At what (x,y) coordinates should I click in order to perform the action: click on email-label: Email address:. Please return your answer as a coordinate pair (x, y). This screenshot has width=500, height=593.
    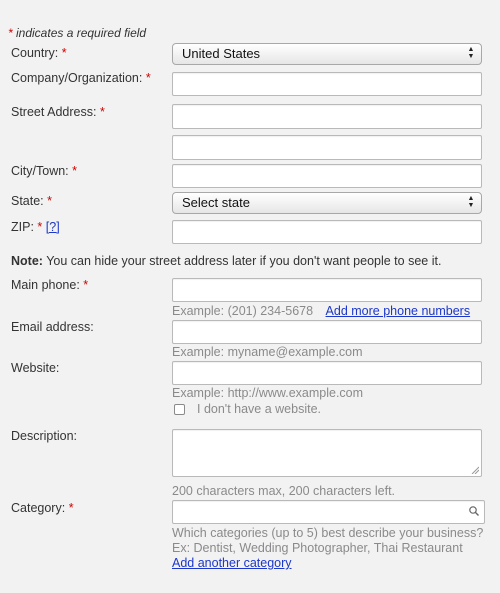
    Looking at the image, I should click on (52, 327).